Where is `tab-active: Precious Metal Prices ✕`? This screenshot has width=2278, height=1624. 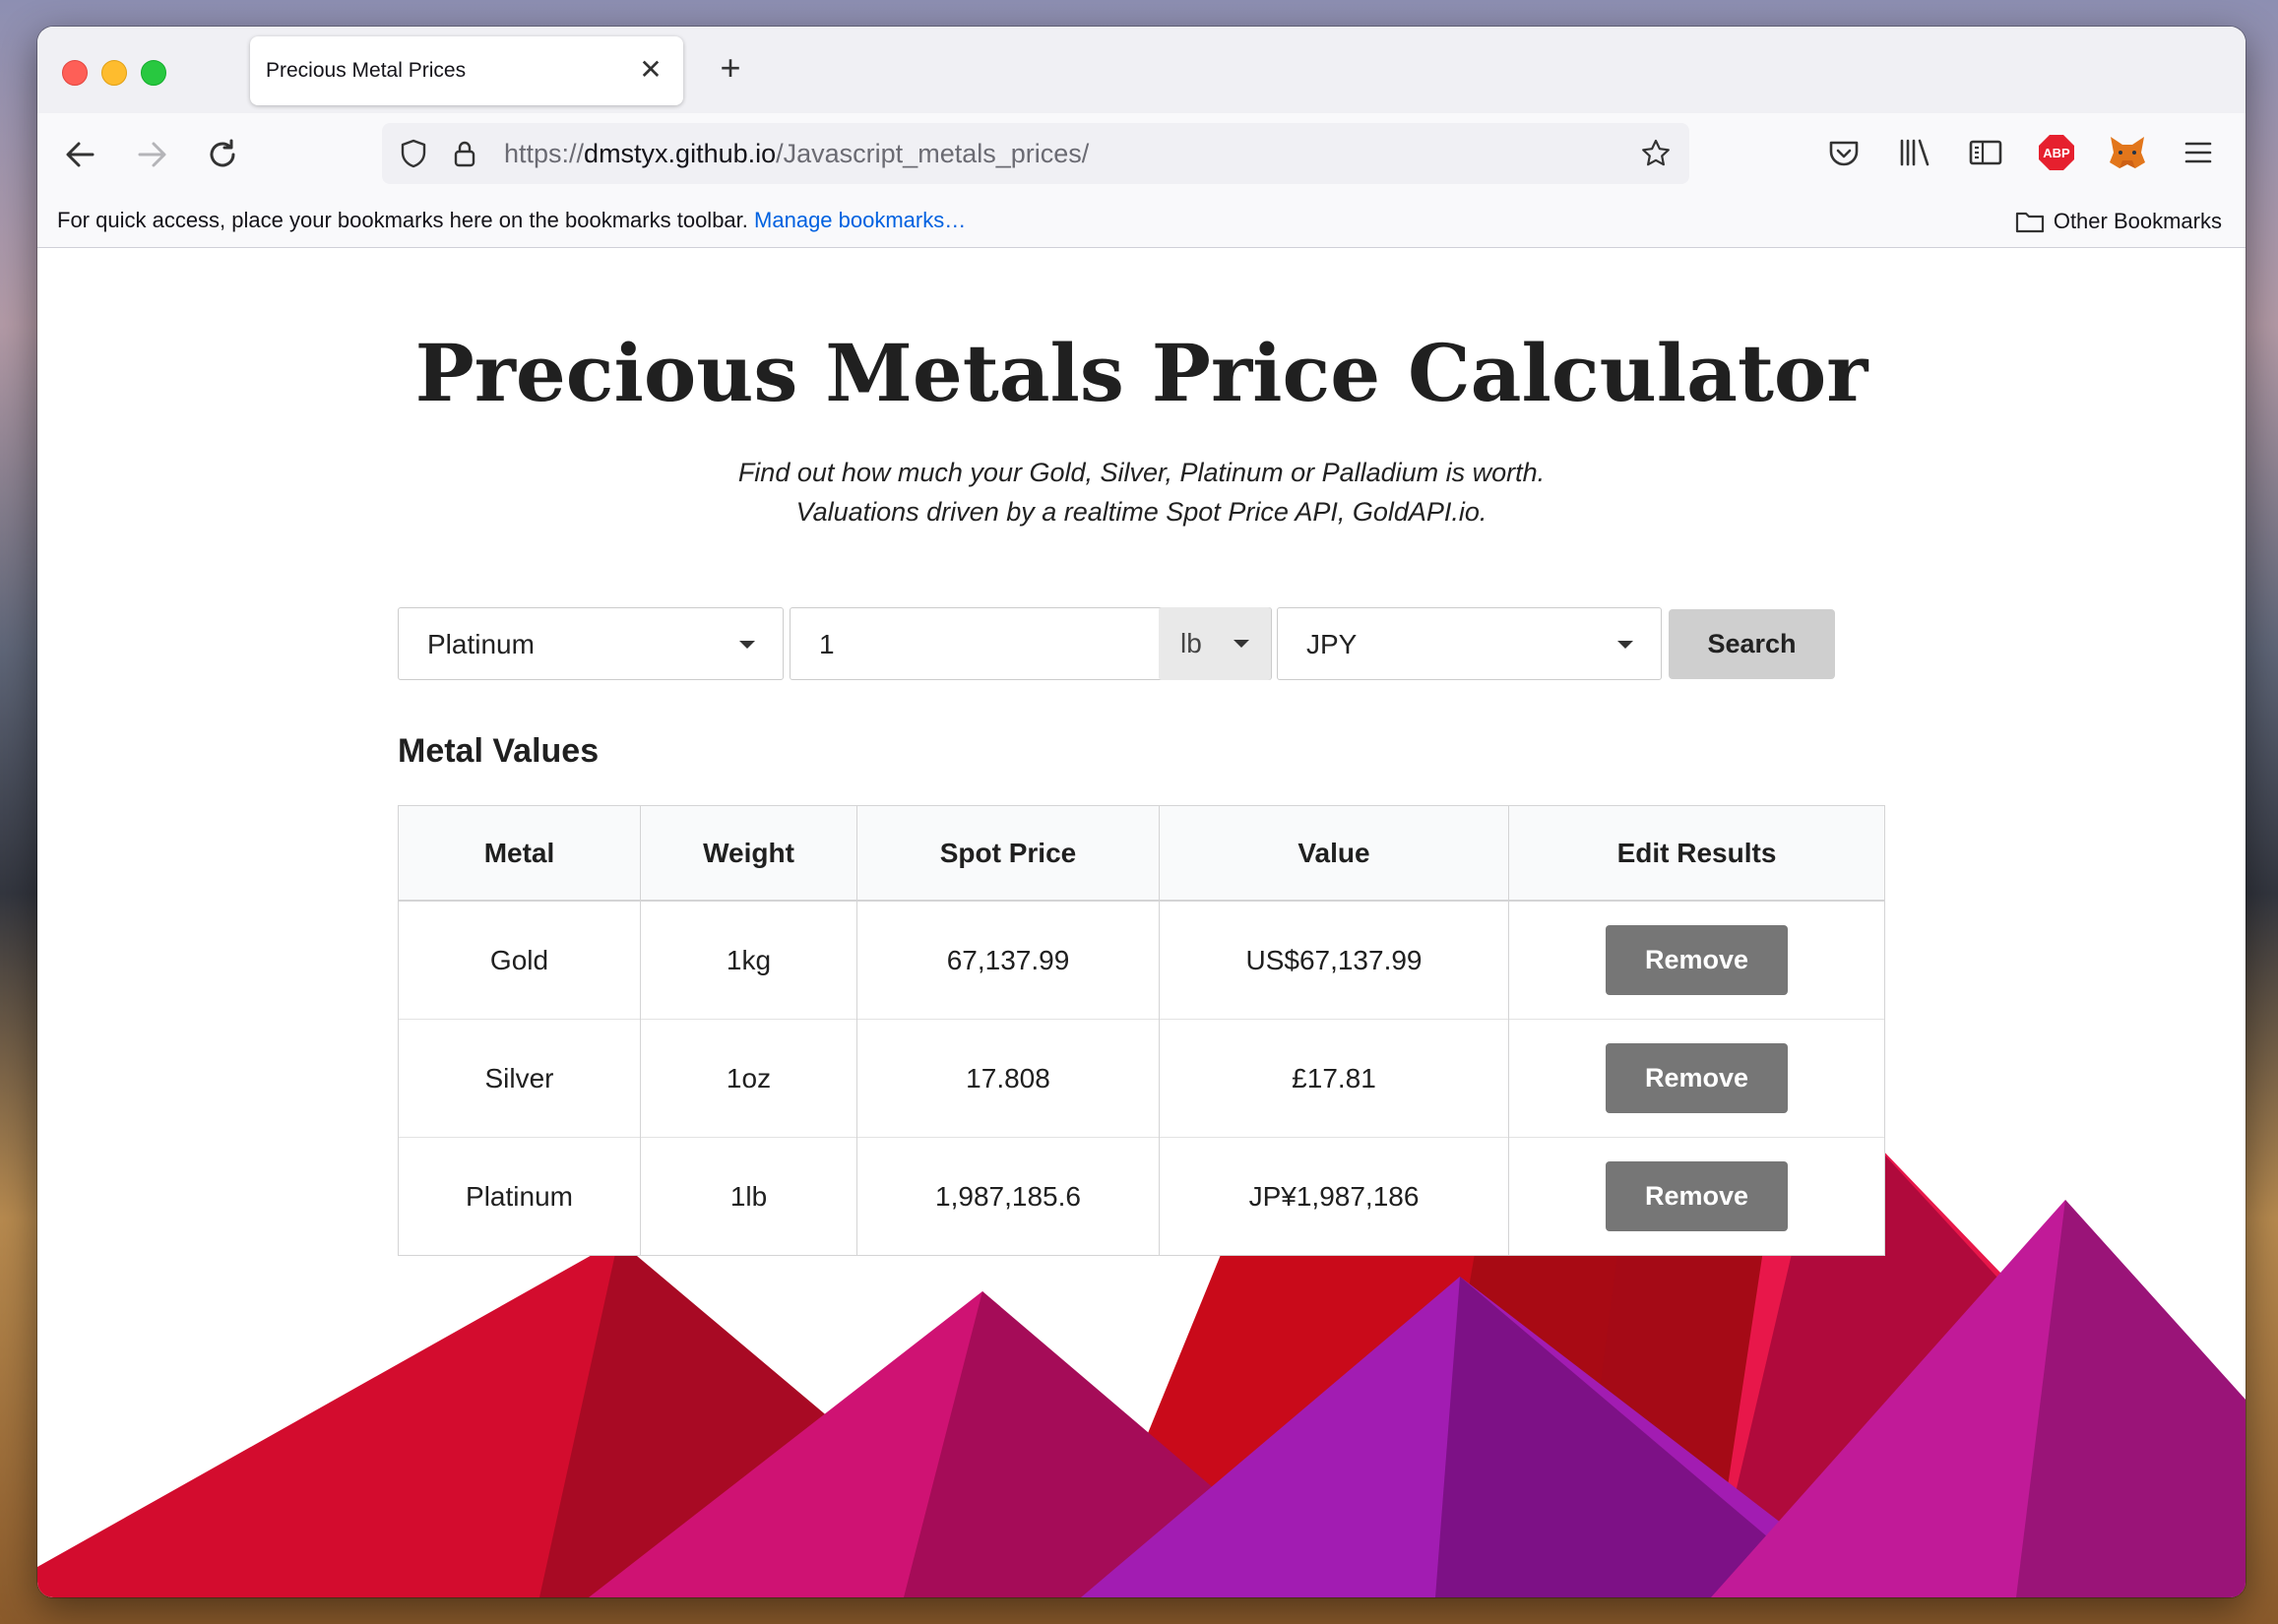
tab-active: Precious Metal Prices ✕ is located at coordinates (466, 70).